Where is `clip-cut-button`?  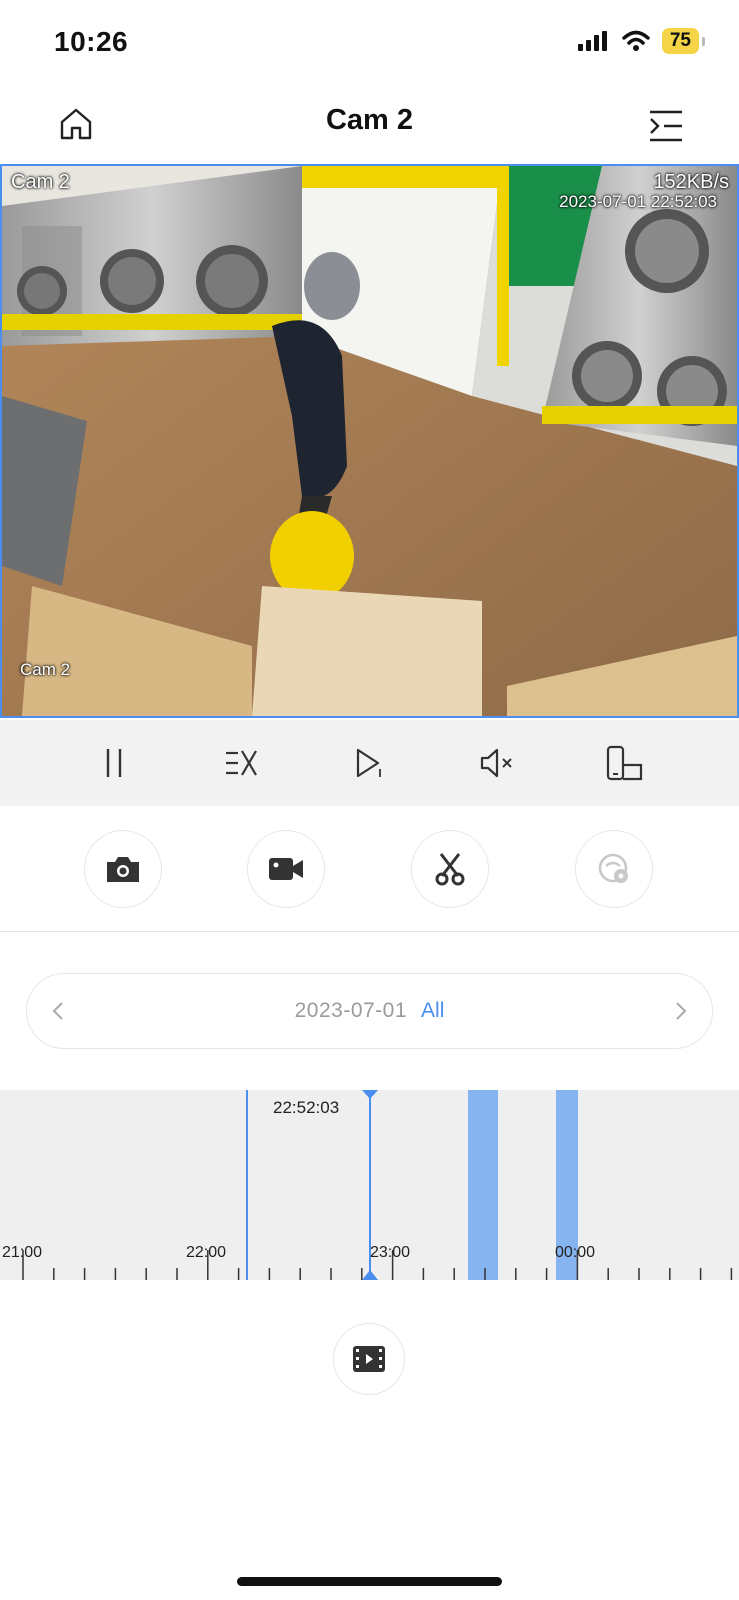 clip-cut-button is located at coordinates (450, 869).